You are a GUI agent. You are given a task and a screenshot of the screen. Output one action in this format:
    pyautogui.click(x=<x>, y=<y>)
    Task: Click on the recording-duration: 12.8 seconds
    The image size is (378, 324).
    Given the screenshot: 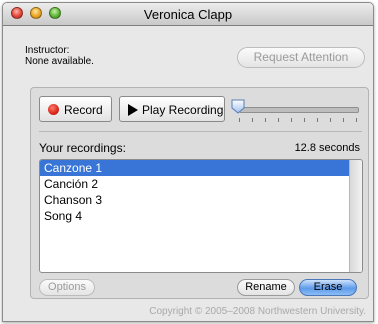 What is the action you would take?
    pyautogui.click(x=327, y=148)
    